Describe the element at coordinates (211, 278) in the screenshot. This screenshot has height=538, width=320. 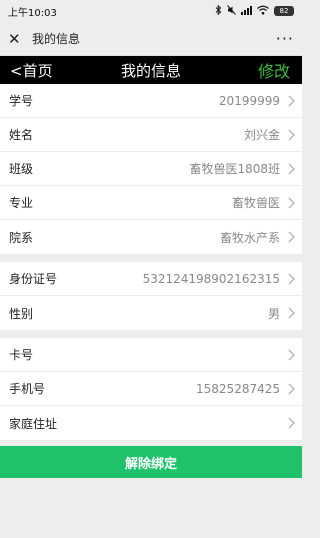
I see `row-value: 532124198902162315` at that location.